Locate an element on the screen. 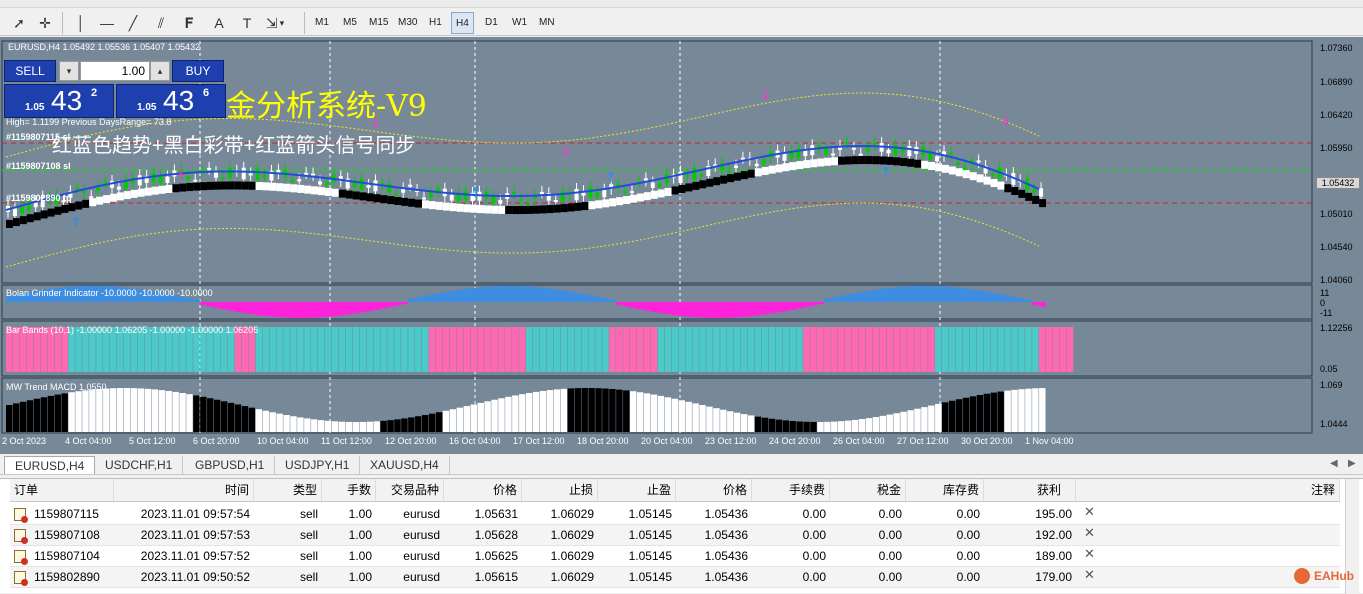 The height and width of the screenshot is (594, 1363). timeframe-mn: MN is located at coordinates (547, 23).